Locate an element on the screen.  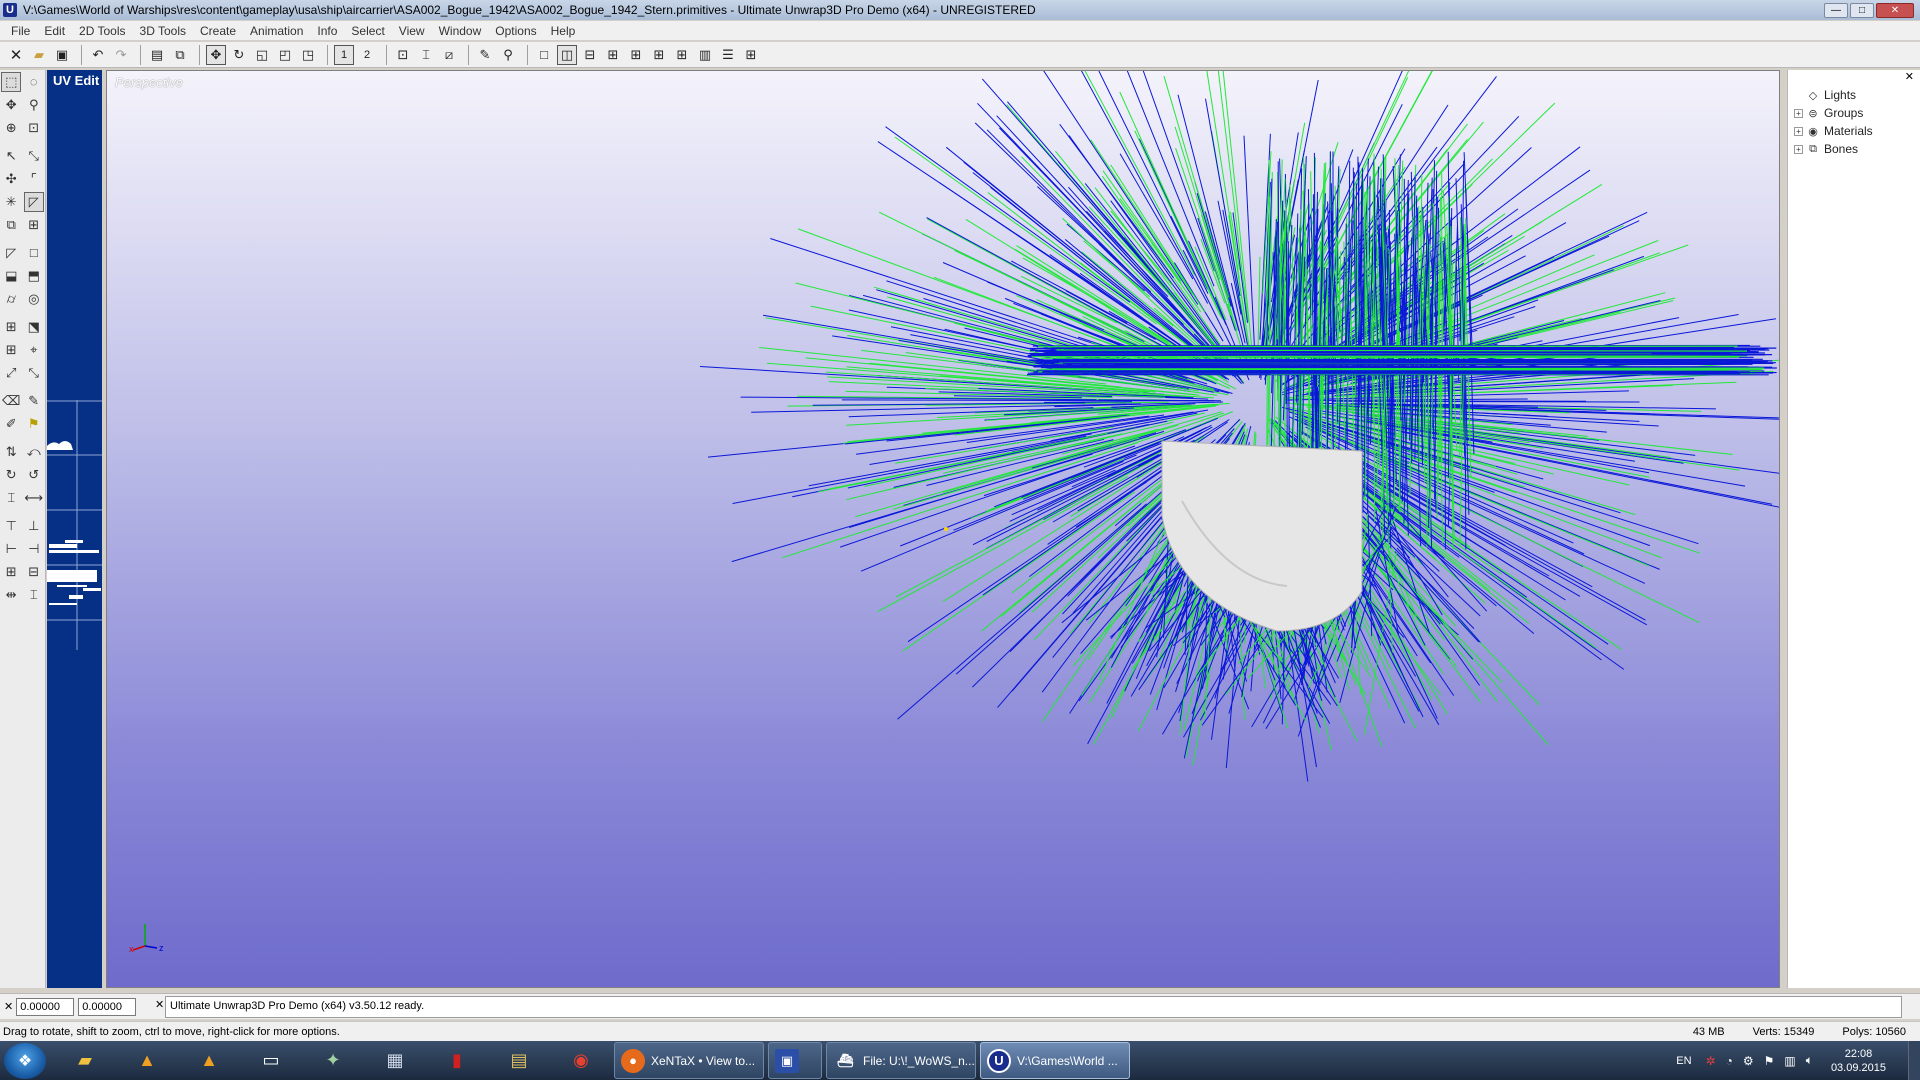
scale-uniform-icon: ◰ is located at coordinates (285, 55).